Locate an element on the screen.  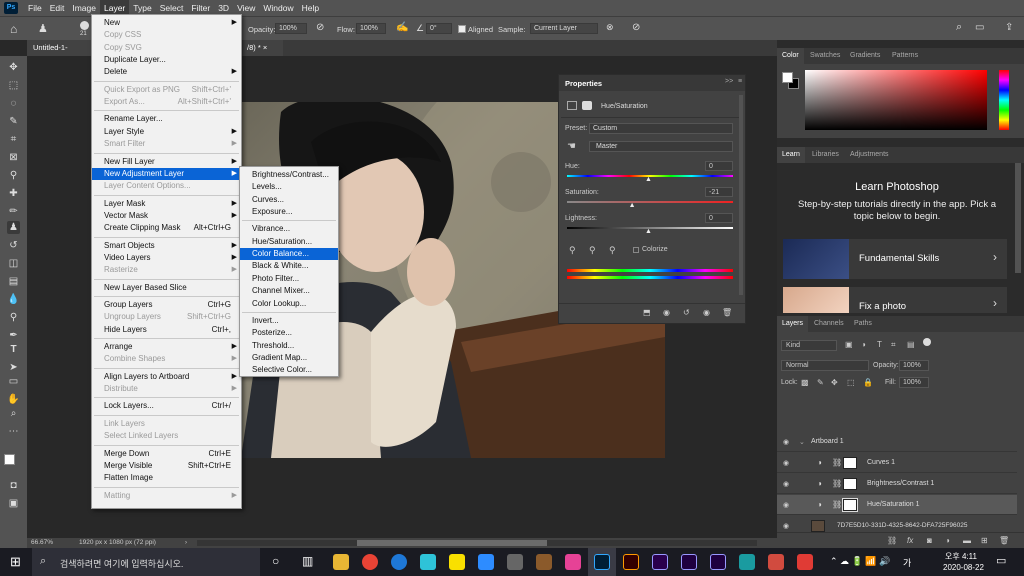
clone-stamp-tool-icon: ♟ is located at coordinates (13, 227).